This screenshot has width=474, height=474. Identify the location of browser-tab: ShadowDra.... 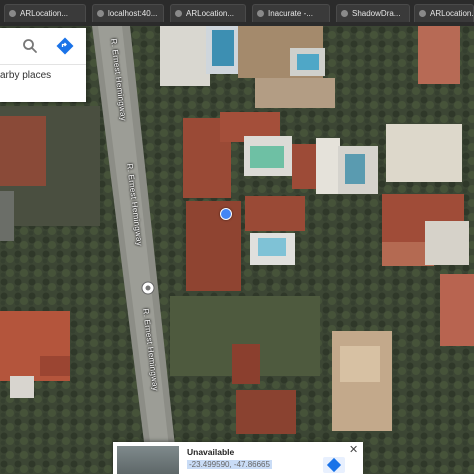
(373, 13).